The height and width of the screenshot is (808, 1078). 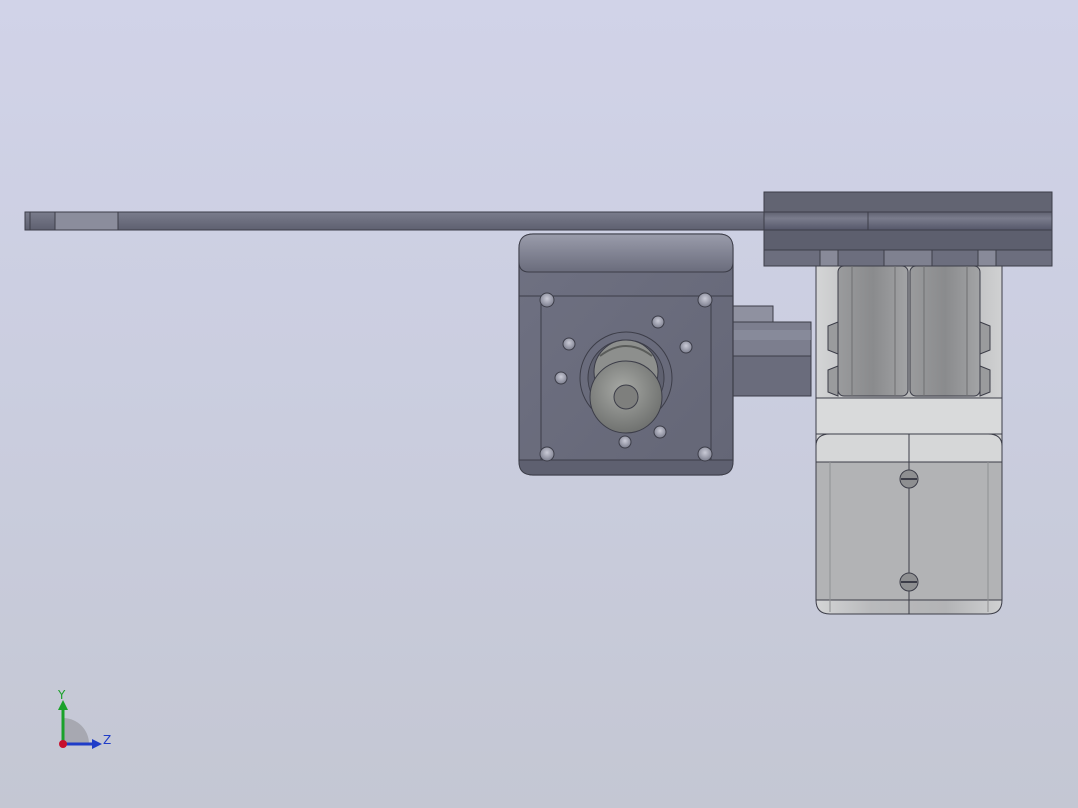 What do you see at coordinates (447, 221) in the screenshot?
I see `flat-arm-plate` at bounding box center [447, 221].